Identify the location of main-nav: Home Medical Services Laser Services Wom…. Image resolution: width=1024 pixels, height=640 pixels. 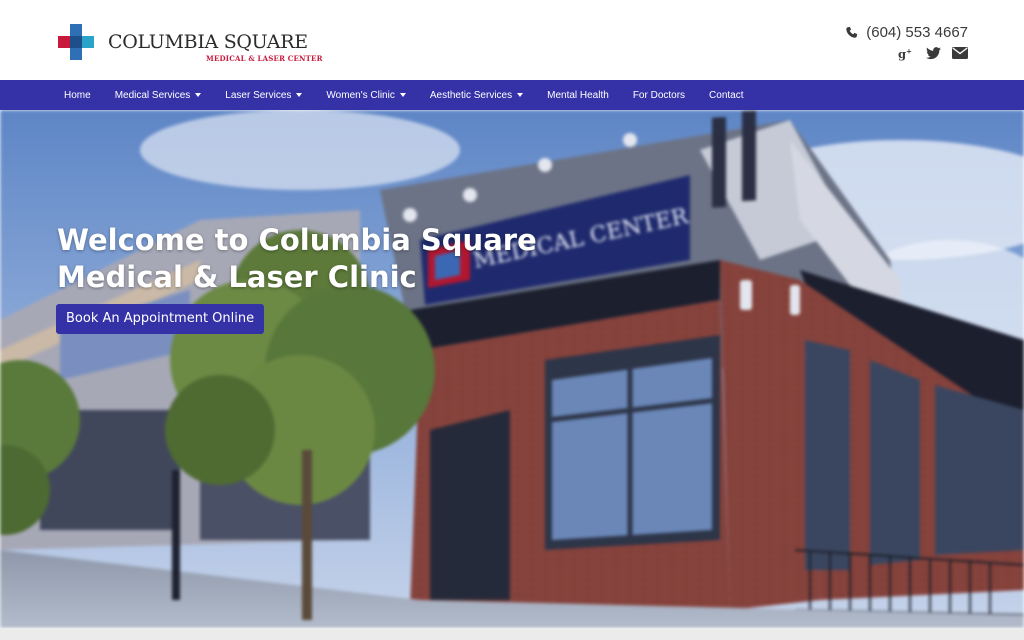
(512, 95).